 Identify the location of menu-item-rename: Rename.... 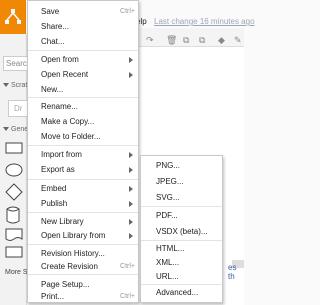
(86, 106).